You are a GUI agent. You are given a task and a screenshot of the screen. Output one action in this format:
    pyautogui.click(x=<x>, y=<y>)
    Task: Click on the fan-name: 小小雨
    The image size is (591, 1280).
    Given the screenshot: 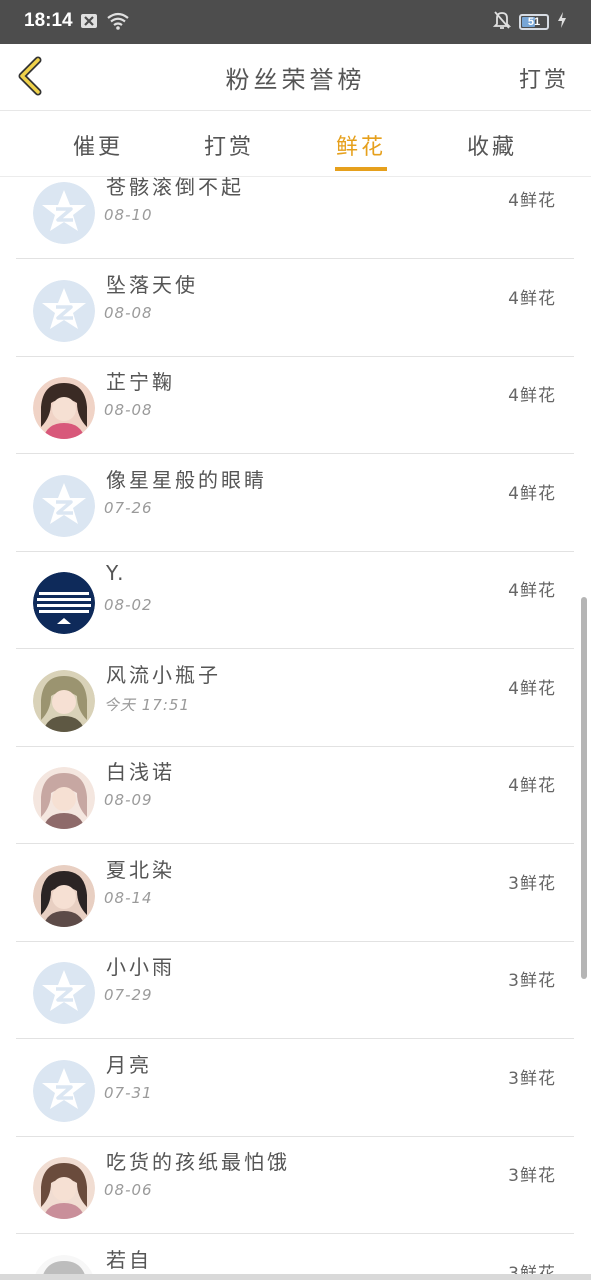 What is the action you would take?
    pyautogui.click(x=140, y=967)
    